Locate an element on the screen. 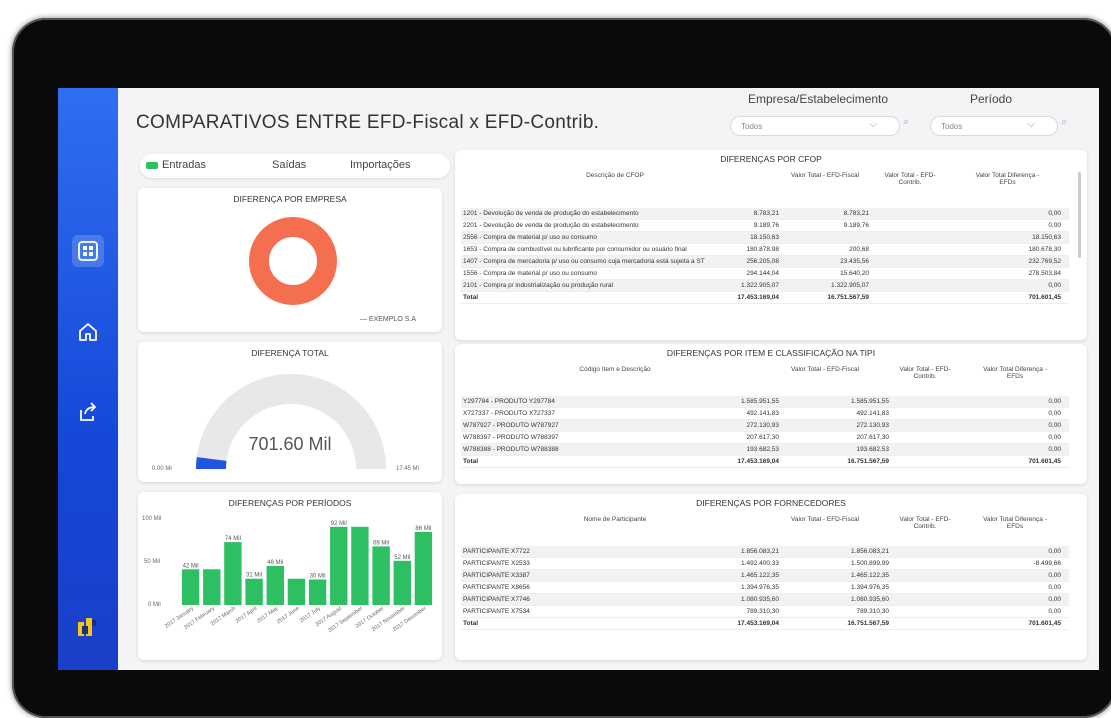 The height and width of the screenshot is (718, 1111). row-value-cell: 232.769,52 is located at coordinates (1044, 261).